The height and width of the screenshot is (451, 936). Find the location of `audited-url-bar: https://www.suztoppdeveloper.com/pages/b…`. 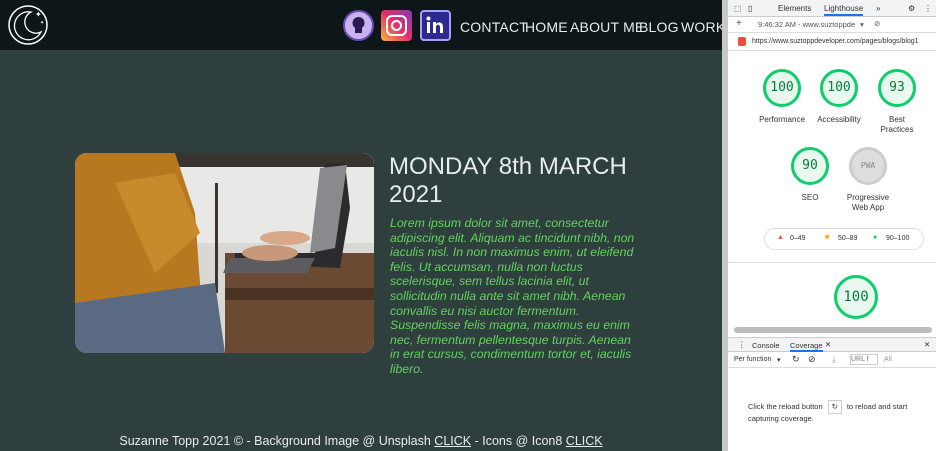

audited-url-bar: https://www.suztoppdeveloper.com/pages/b… is located at coordinates (832, 42).